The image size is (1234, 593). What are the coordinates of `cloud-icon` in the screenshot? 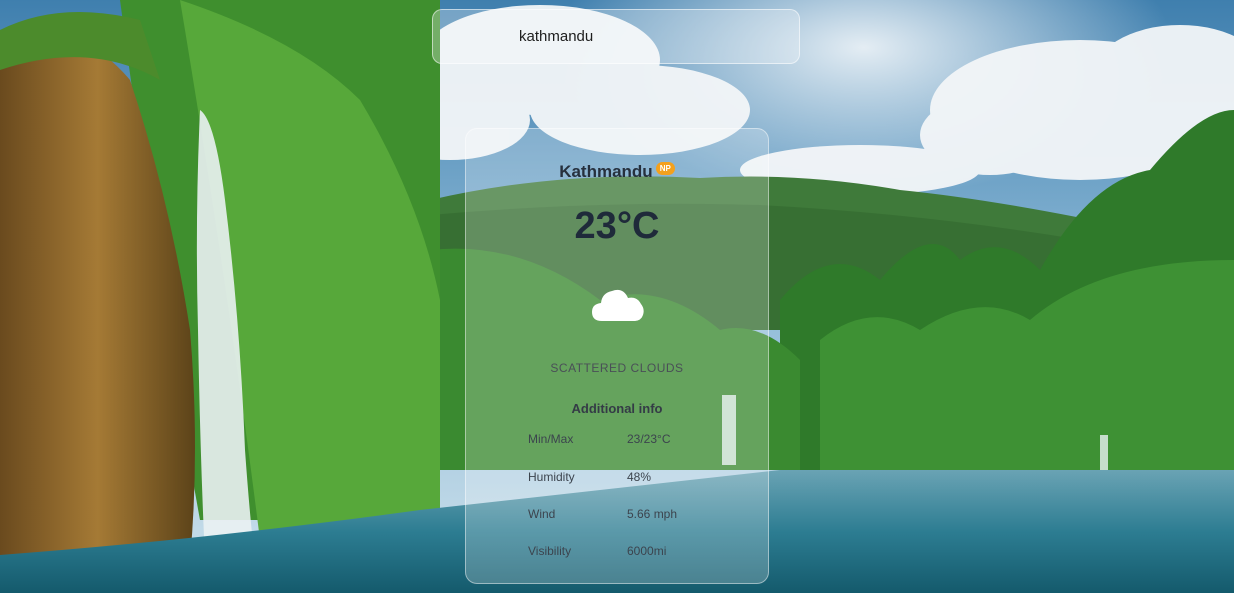 It's located at (618, 305).